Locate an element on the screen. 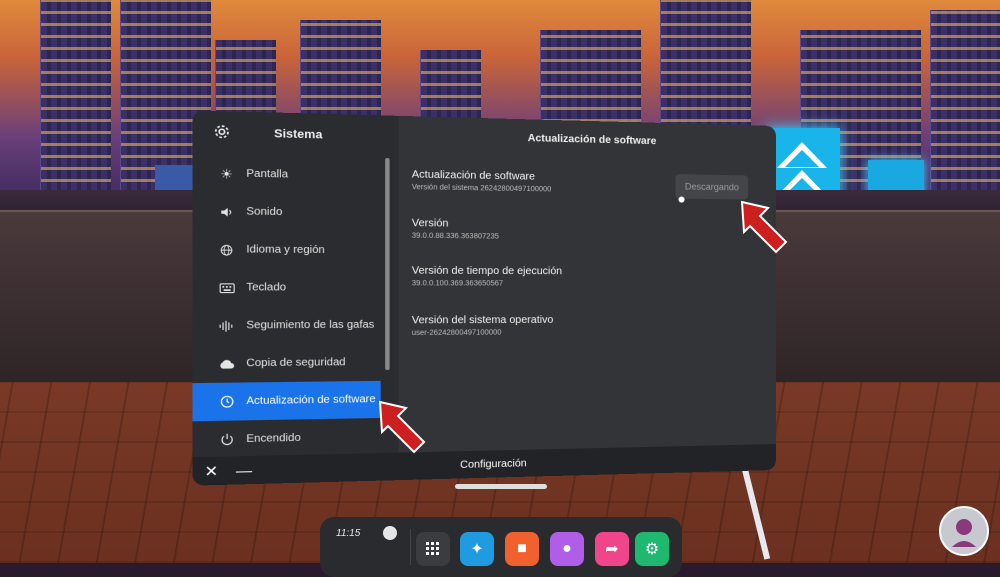 The height and width of the screenshot is (577, 1000). power-icon is located at coordinates (226, 440).